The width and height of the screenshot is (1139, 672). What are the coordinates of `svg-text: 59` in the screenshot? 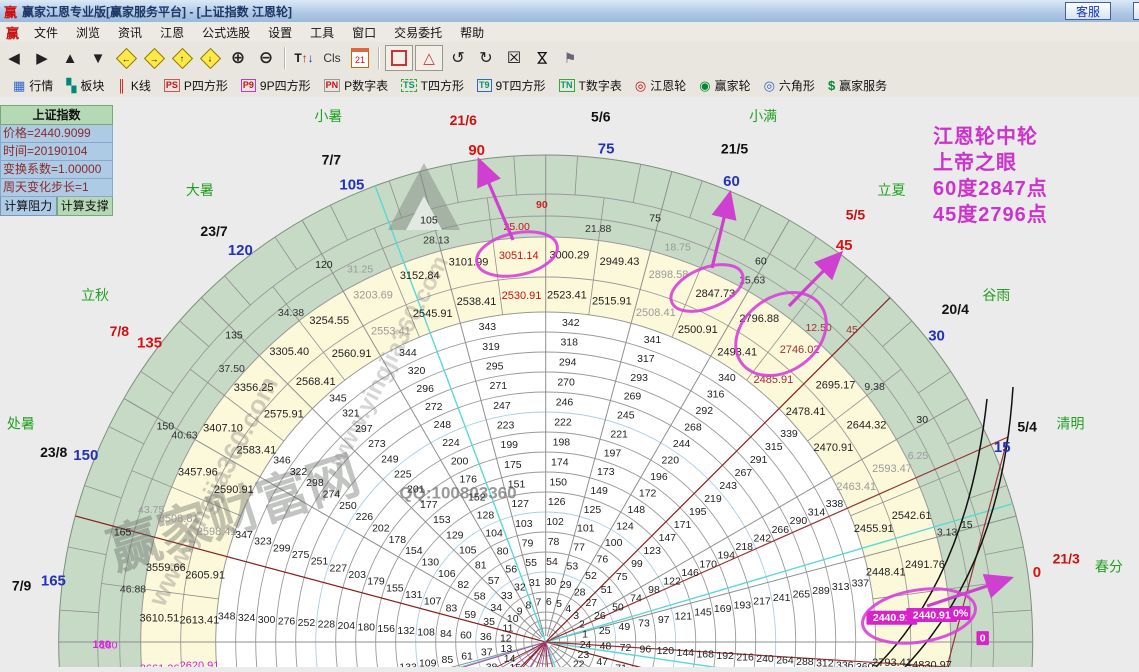 It's located at (470, 615).